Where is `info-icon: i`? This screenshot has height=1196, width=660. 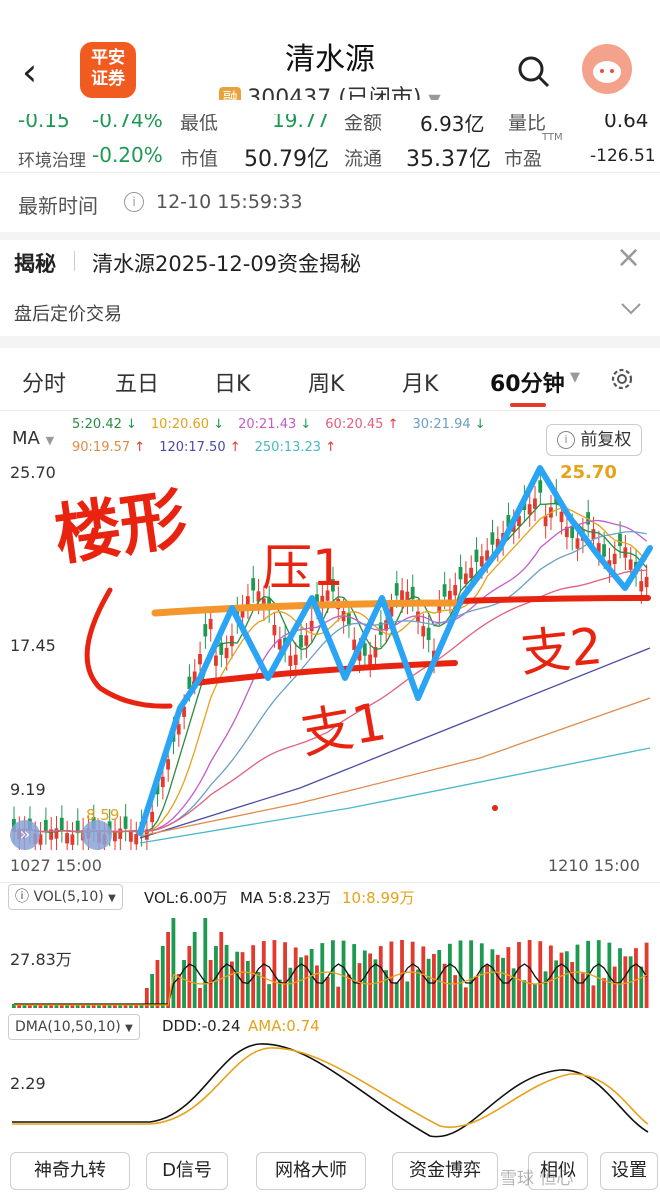
info-icon: i is located at coordinates (134, 202).